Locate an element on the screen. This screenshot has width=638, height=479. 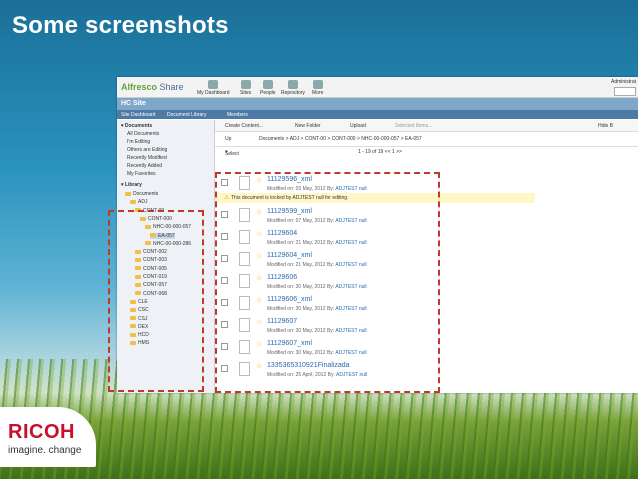
user-menu: Administrat is located at coordinates (623, 82).